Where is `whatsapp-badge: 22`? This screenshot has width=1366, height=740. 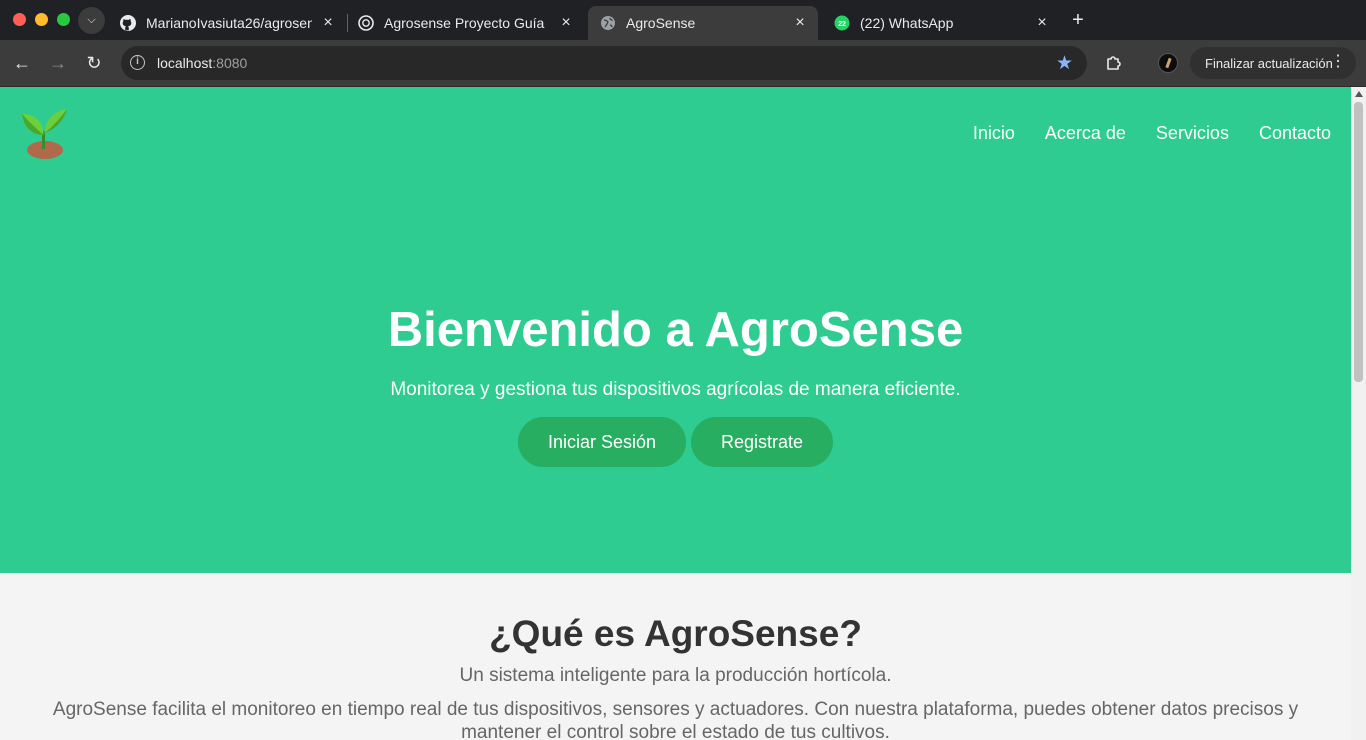 whatsapp-badge: 22 is located at coordinates (842, 24).